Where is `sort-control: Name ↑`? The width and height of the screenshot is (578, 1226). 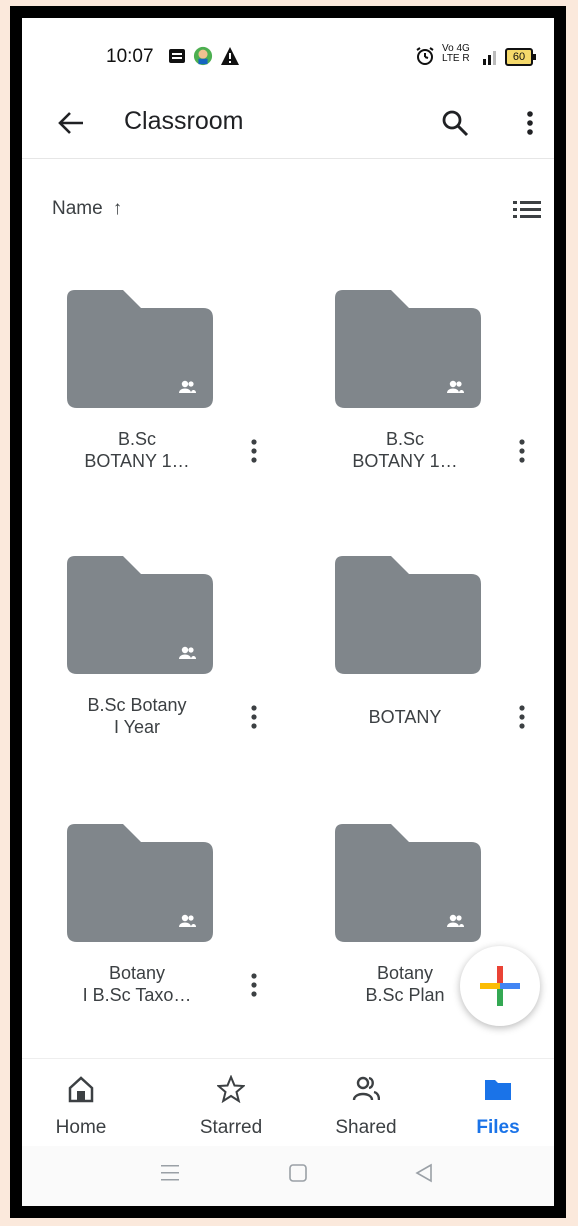
sort-control: Name ↑ is located at coordinates (87, 209).